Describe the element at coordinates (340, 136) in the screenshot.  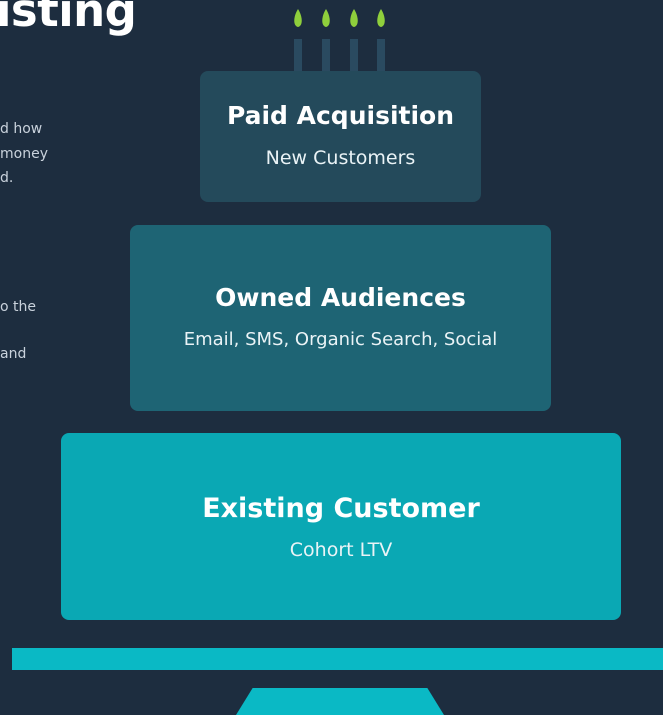
I see `tier-paid-acquisition: Paid Acquisition New Customers` at that location.